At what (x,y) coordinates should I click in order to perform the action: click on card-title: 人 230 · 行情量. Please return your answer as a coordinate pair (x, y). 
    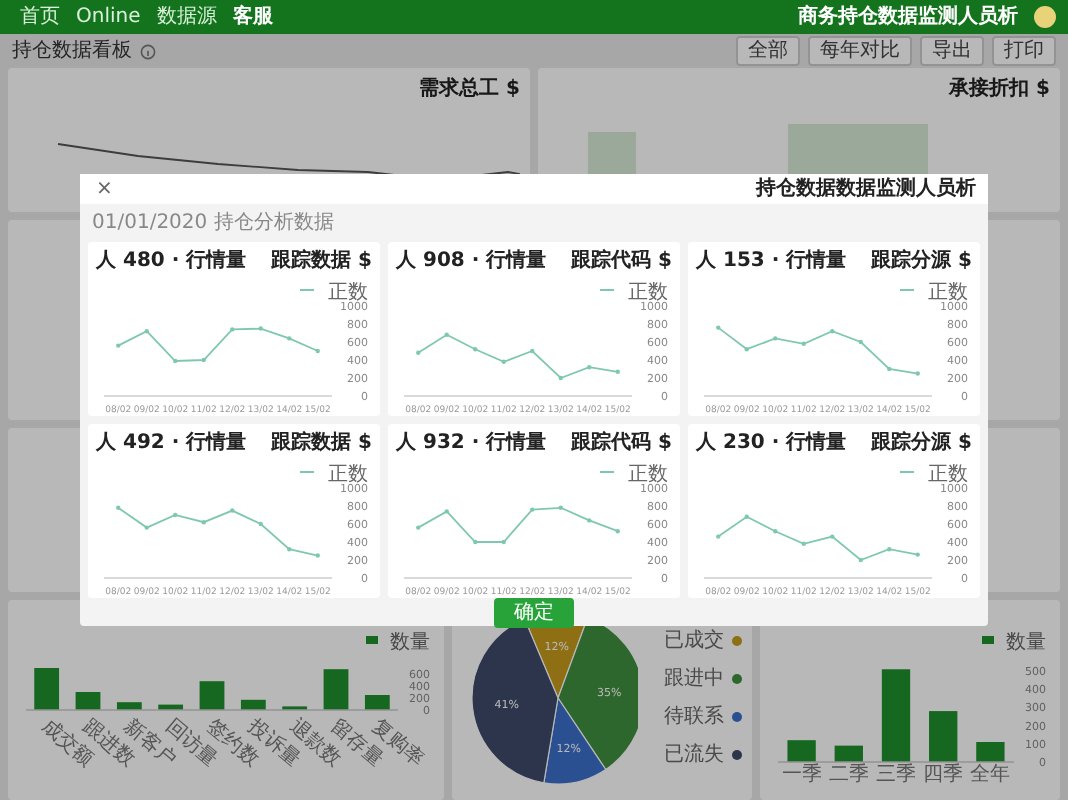
    Looking at the image, I should click on (771, 443).